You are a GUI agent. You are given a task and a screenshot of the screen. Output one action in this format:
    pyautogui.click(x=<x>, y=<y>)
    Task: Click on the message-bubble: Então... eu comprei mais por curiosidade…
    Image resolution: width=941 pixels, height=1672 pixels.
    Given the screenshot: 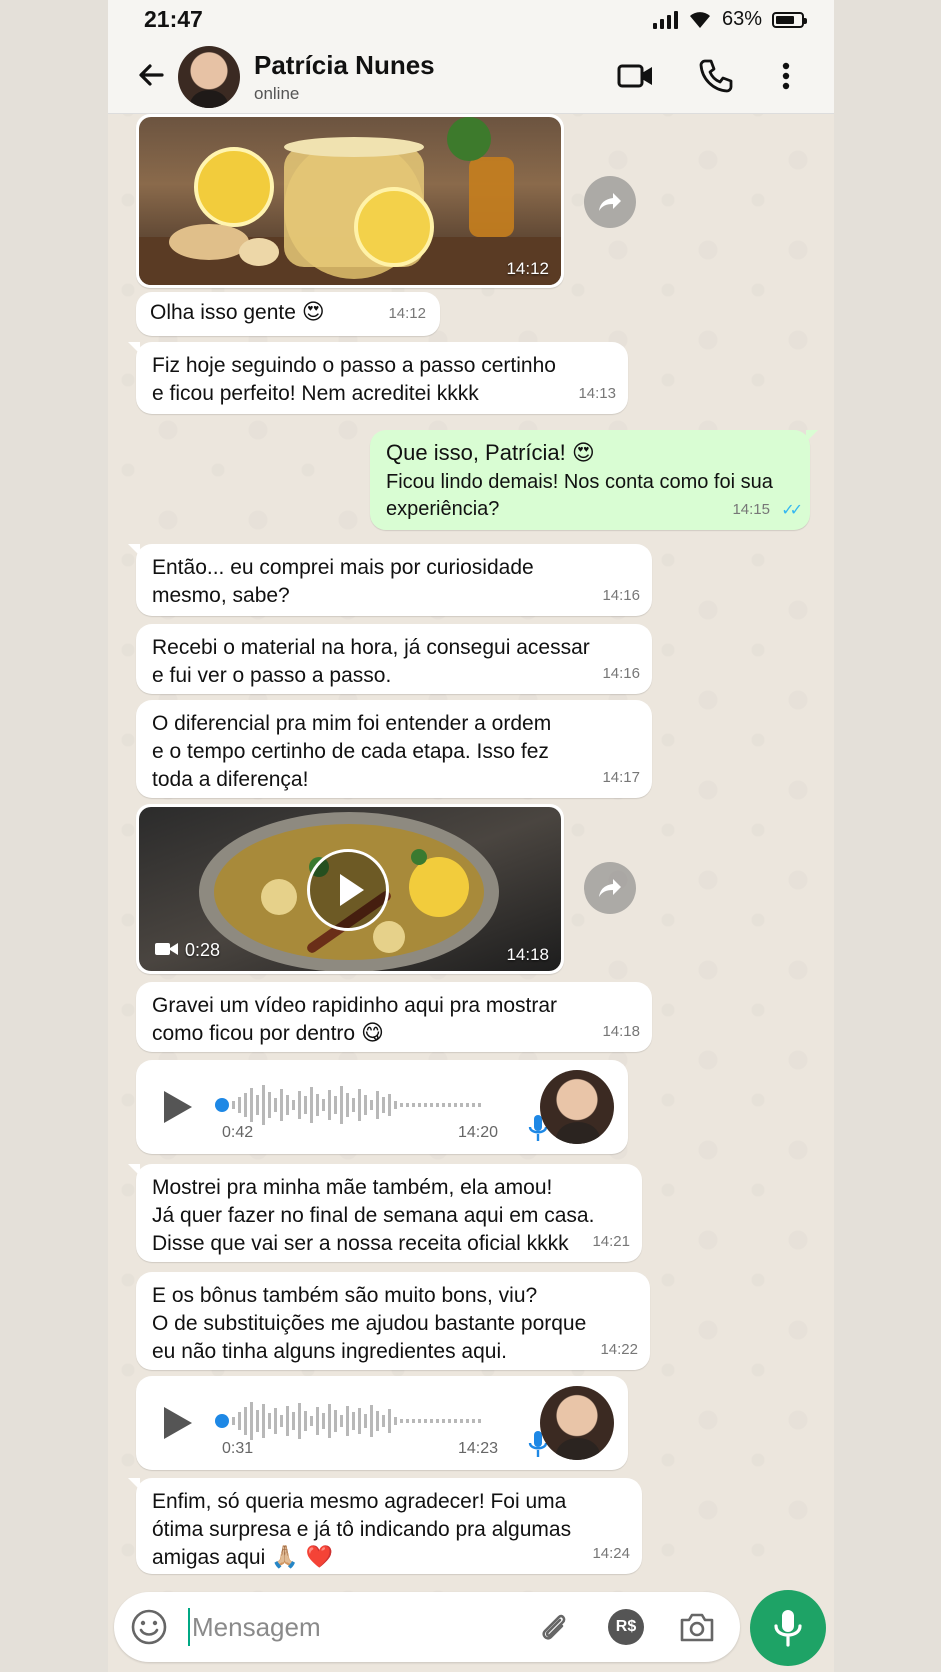 What is the action you would take?
    pyautogui.click(x=390, y=580)
    